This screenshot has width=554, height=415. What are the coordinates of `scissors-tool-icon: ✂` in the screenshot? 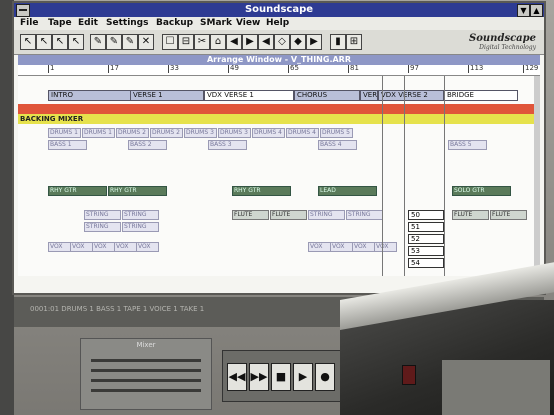 It's located at (202, 42).